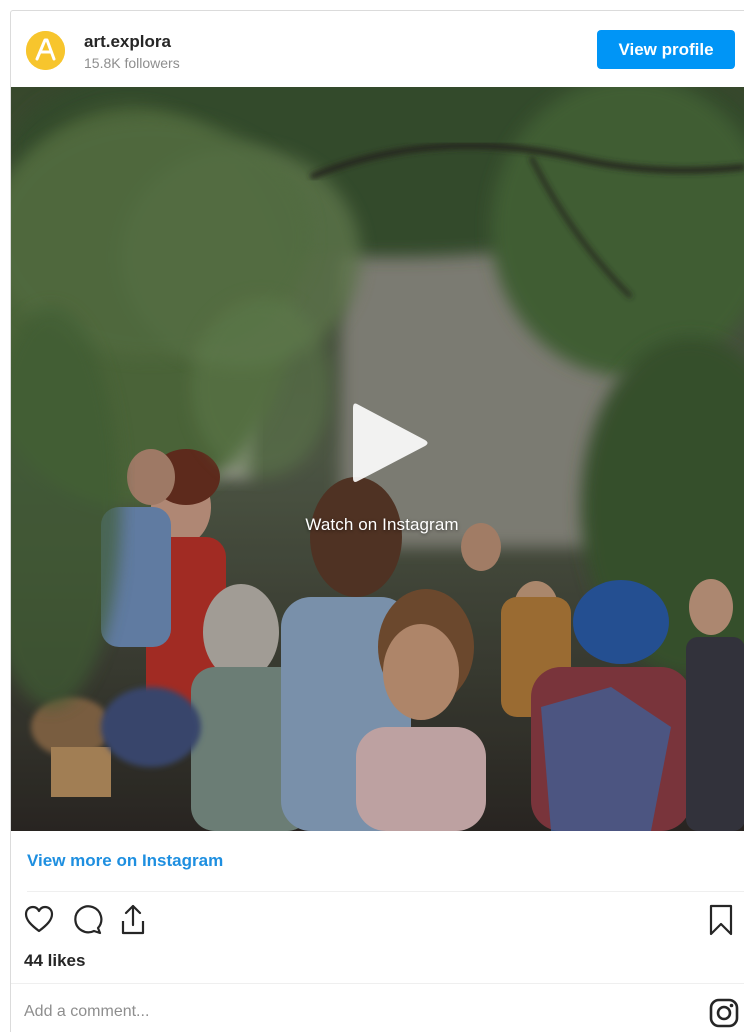 The height and width of the screenshot is (1032, 744). I want to click on watch-on-instagram-label: Watch on Instagram, so click(377, 525).